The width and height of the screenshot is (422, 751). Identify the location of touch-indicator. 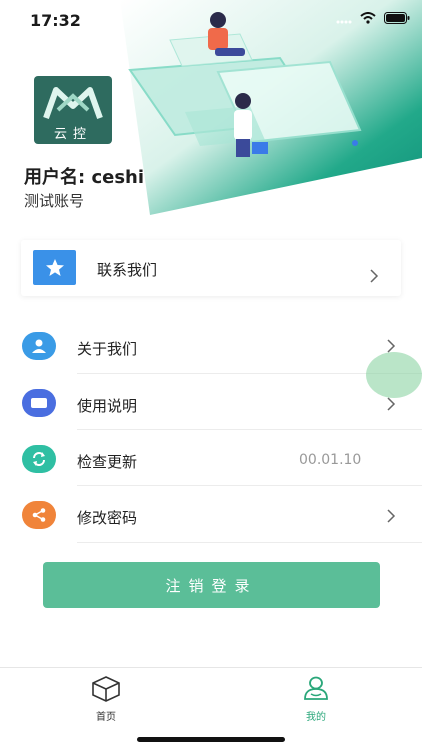
(394, 375).